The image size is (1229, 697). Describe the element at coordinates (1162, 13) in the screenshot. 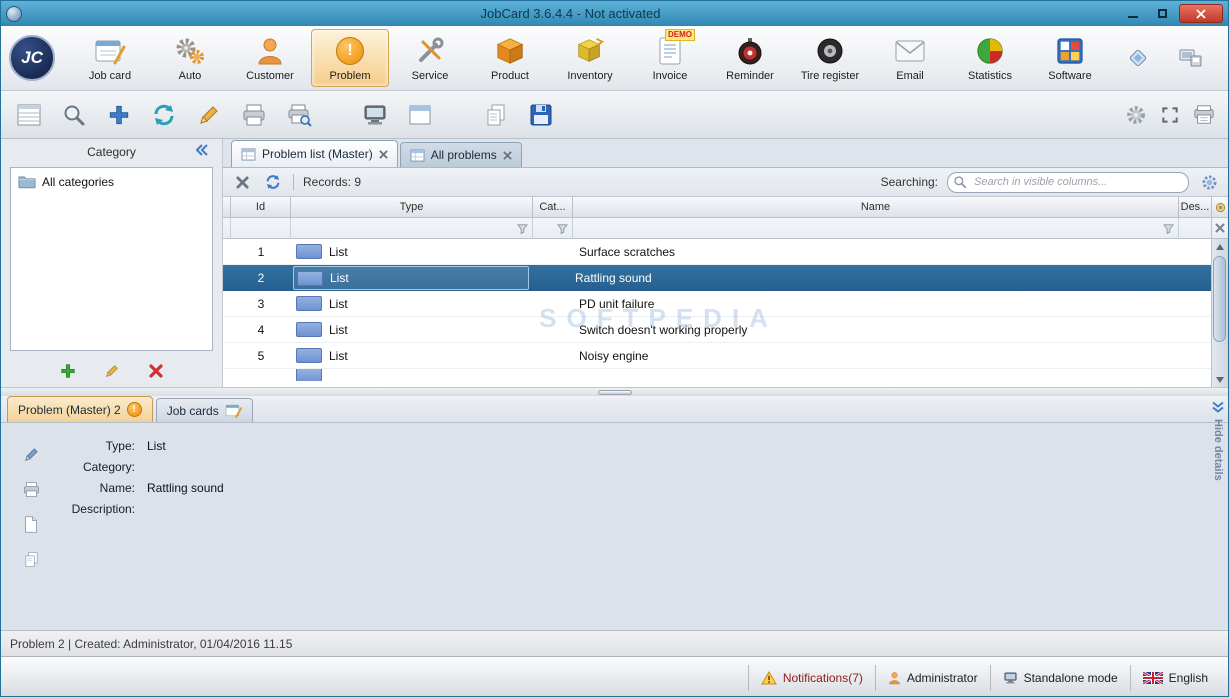

I see `maximize-button` at that location.